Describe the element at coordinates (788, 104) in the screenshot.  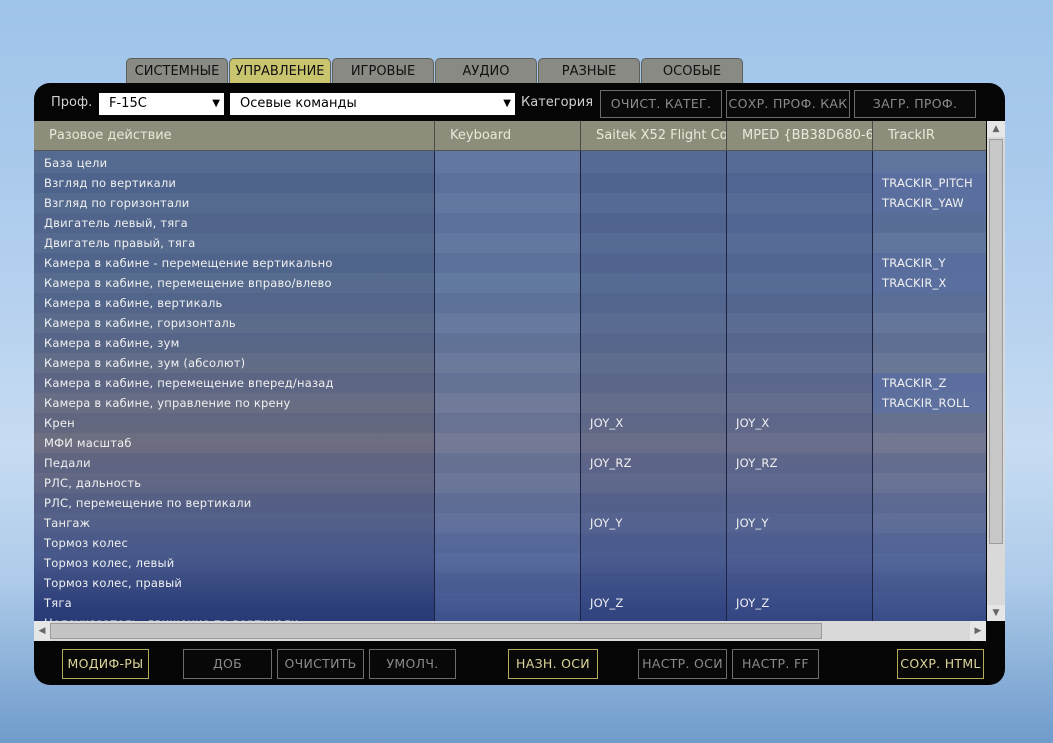
I see `save-profile-as-button: СОХР. ПРОФ. КАК` at that location.